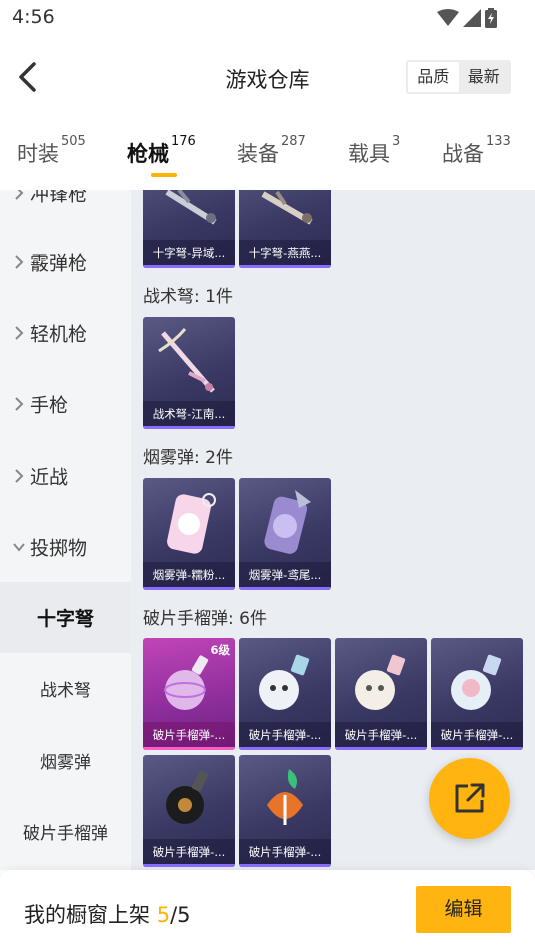  I want to click on tab-count: 505, so click(73, 141).